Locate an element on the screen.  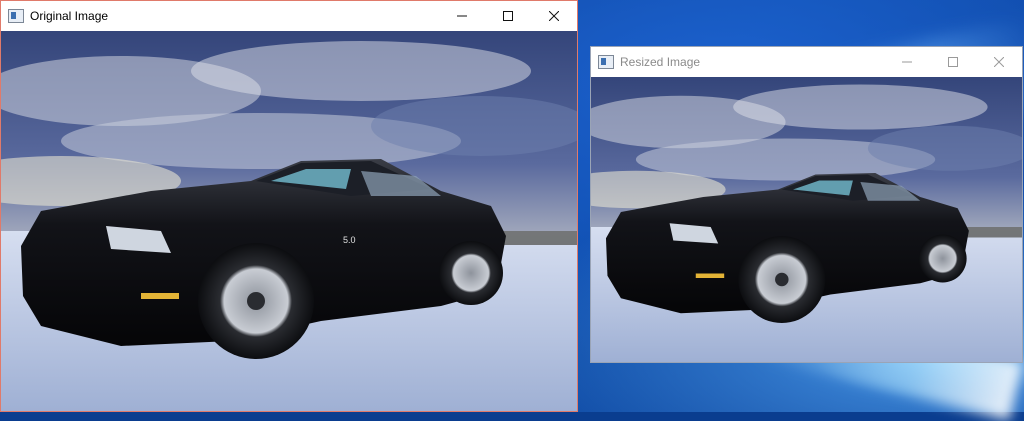
window-title: Original Image is located at coordinates (69, 16).